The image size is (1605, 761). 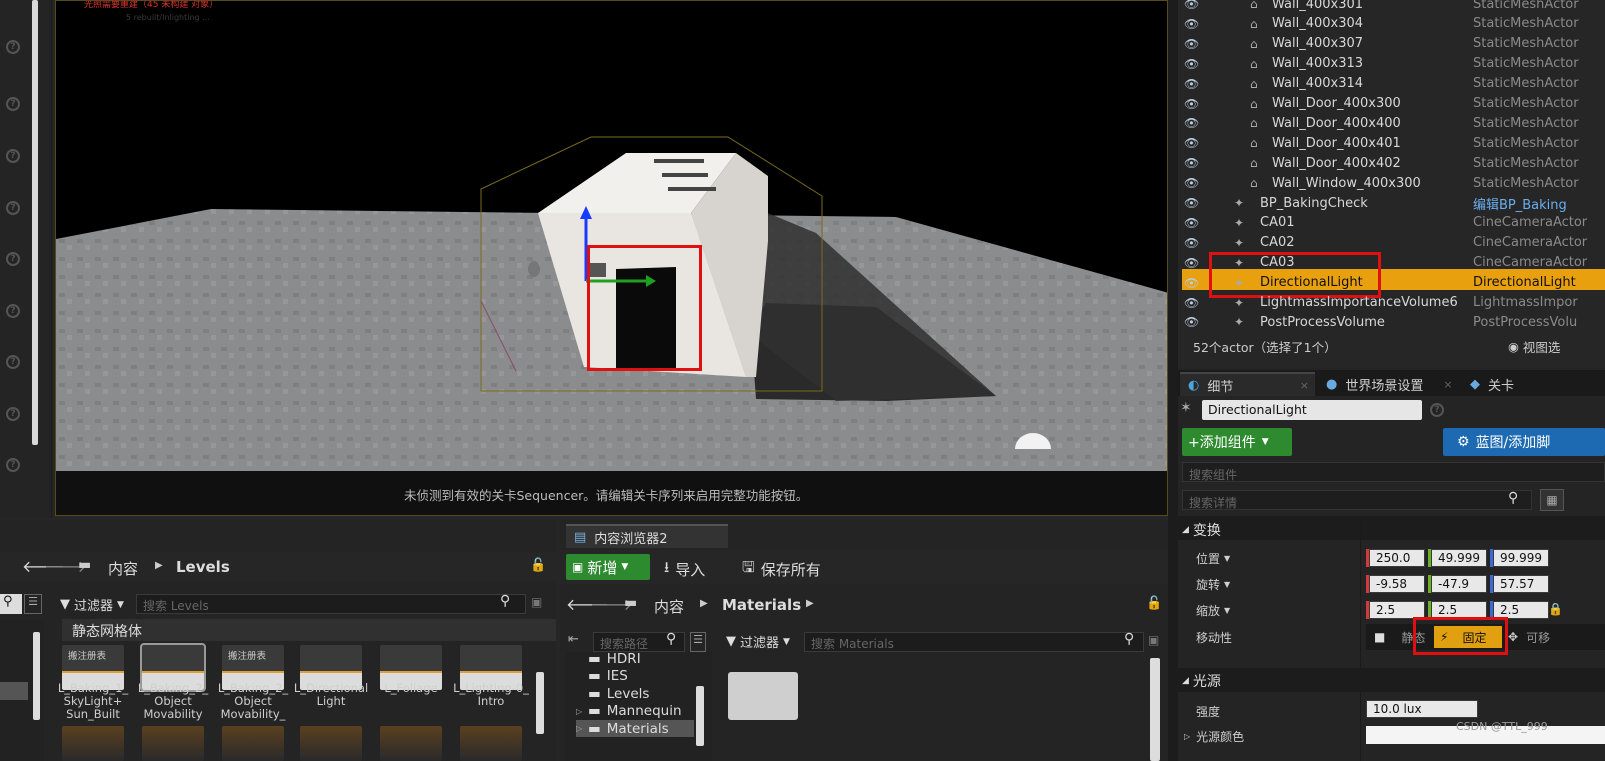 I want to click on outliner-row: 👁 ⌂ Wall_Door_400x402 StaticMeshActor, so click(x=1394, y=163).